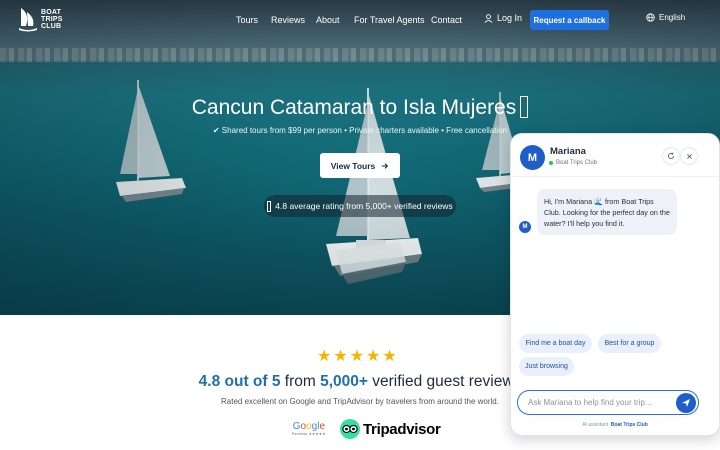 This screenshot has width=720, height=450. I want to click on star-rating: ★ ★ ★ ★ ★, so click(357, 357).